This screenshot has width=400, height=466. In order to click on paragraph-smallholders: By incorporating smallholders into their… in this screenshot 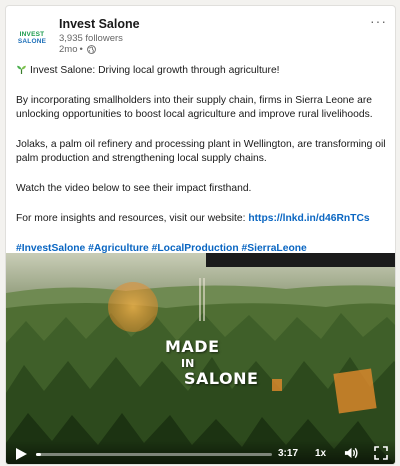, I will do `click(194, 108)`.